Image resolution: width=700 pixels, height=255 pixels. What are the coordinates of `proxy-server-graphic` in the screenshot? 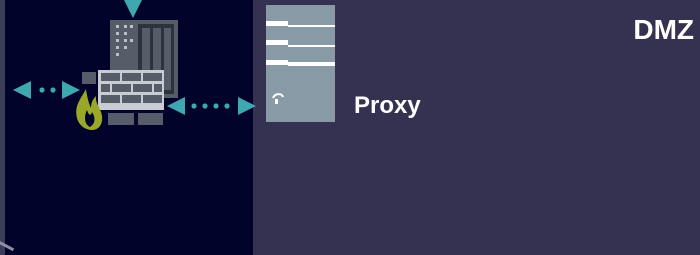 It's located at (300, 62).